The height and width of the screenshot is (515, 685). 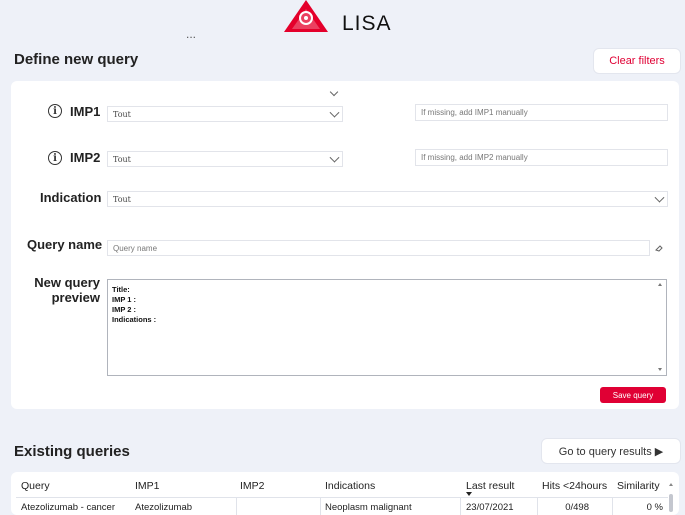 I want to click on existing-queries-title: Existing queries, so click(x=72, y=451).